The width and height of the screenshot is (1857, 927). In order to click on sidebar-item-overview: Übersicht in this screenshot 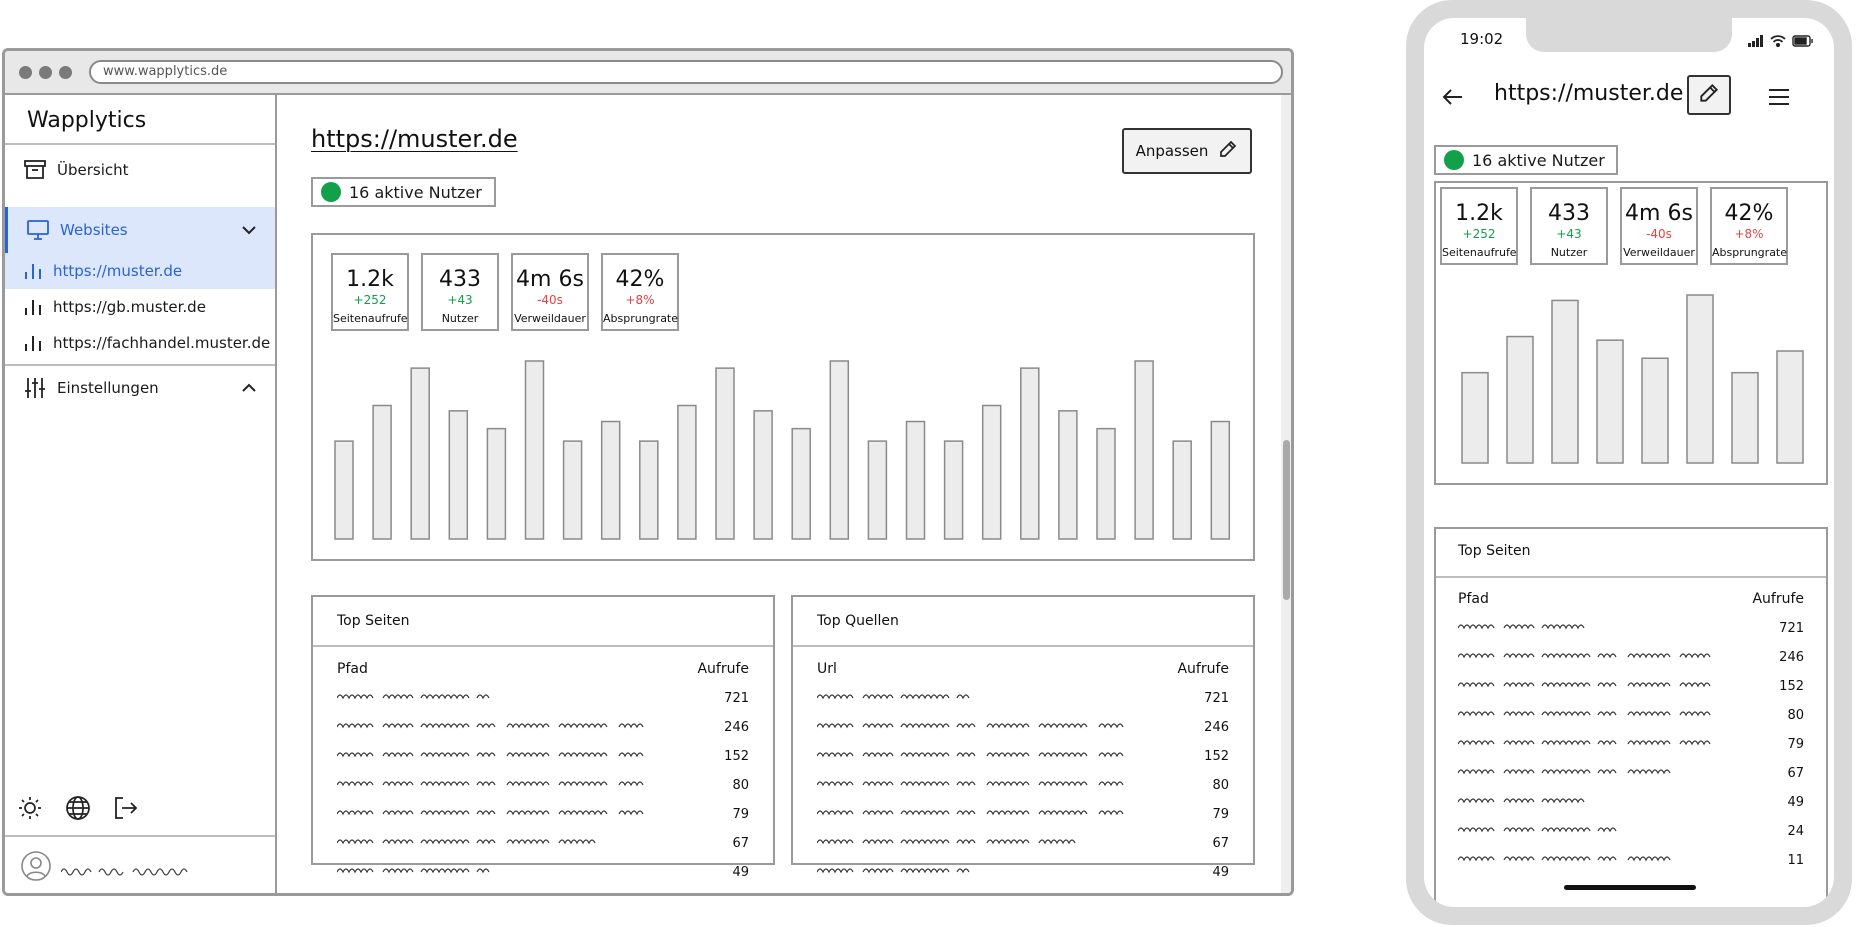, I will do `click(140, 170)`.